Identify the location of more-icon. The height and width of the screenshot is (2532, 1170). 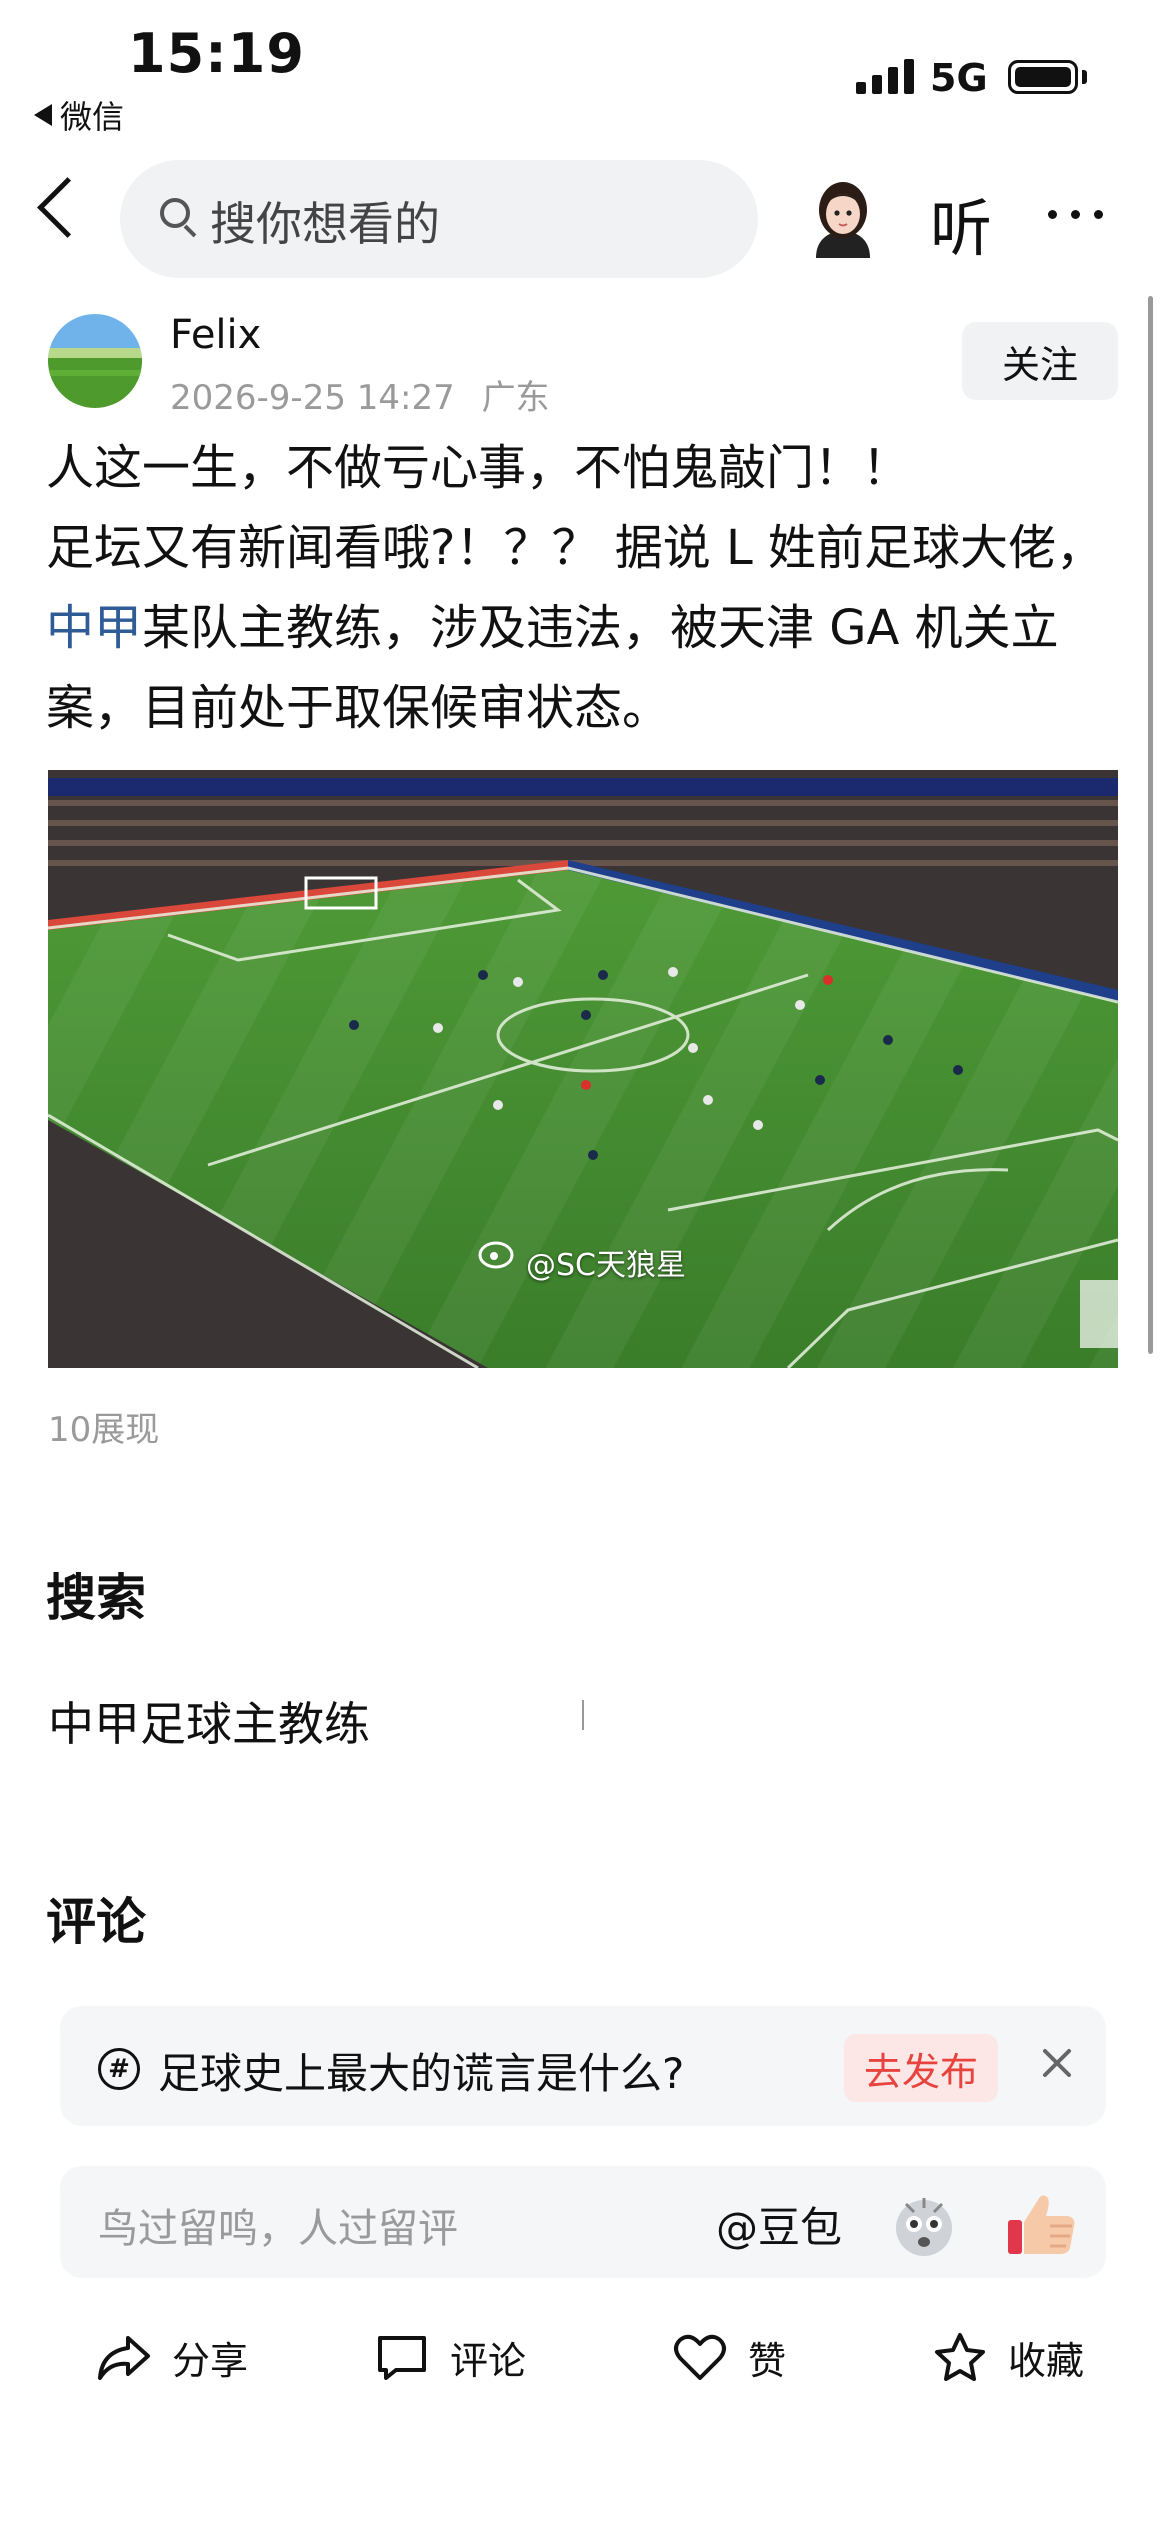
(1075, 214).